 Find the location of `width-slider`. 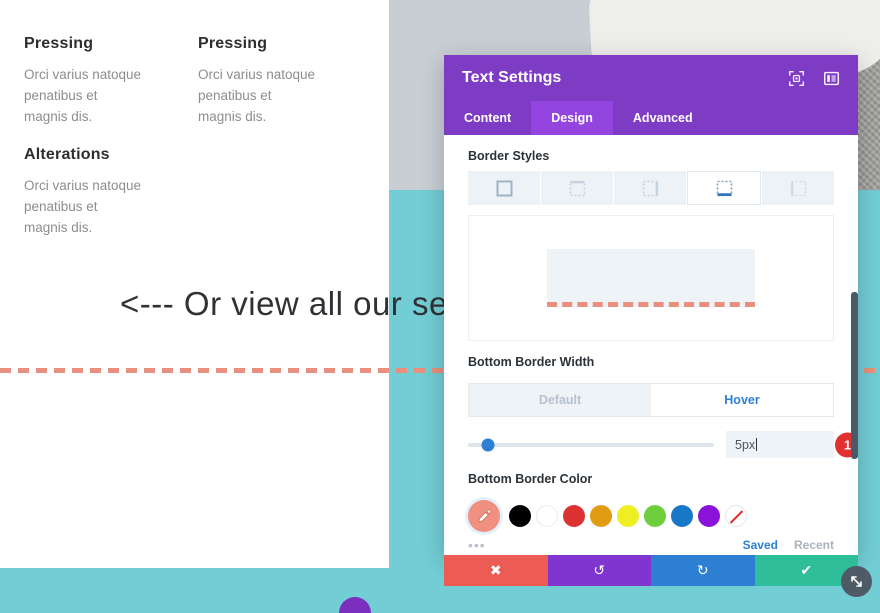

width-slider is located at coordinates (591, 444).